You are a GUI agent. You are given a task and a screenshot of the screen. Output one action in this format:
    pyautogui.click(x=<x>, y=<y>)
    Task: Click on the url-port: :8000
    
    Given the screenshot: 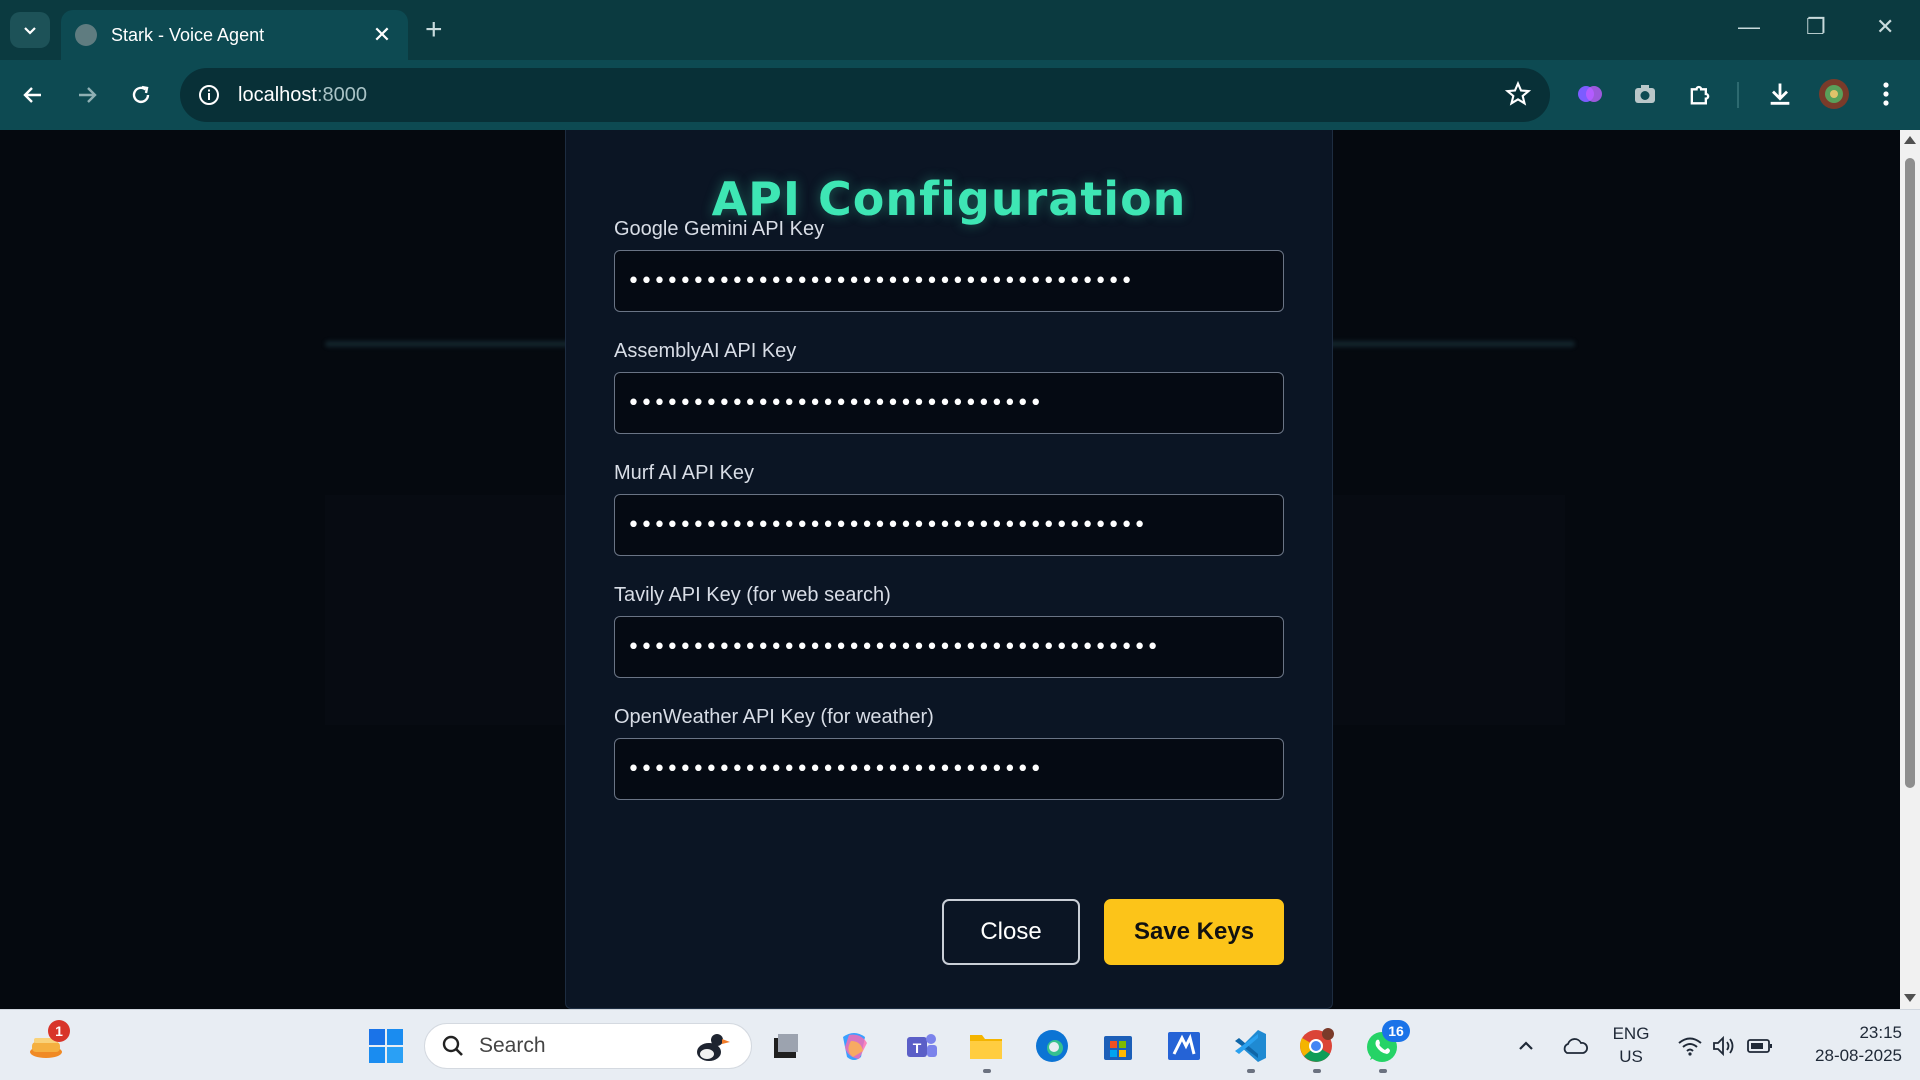 What is the action you would take?
    pyautogui.click(x=341, y=94)
    